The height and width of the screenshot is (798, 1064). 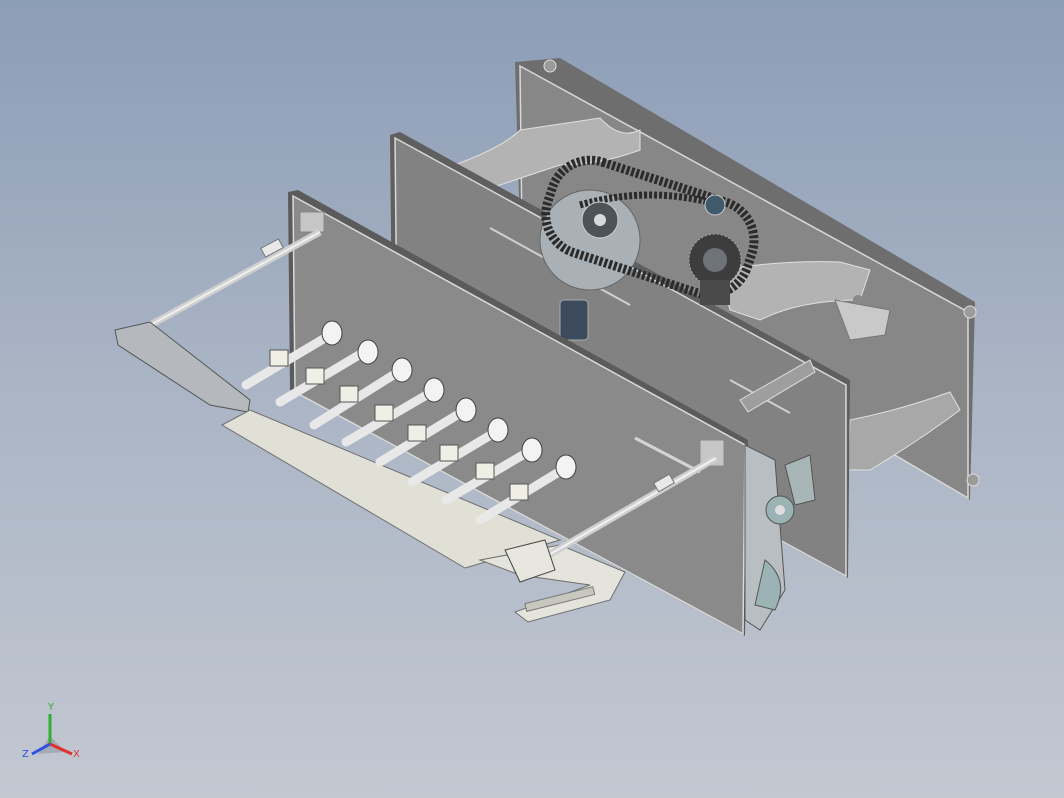 I want to click on triad-z-label: Z, so click(x=25, y=754).